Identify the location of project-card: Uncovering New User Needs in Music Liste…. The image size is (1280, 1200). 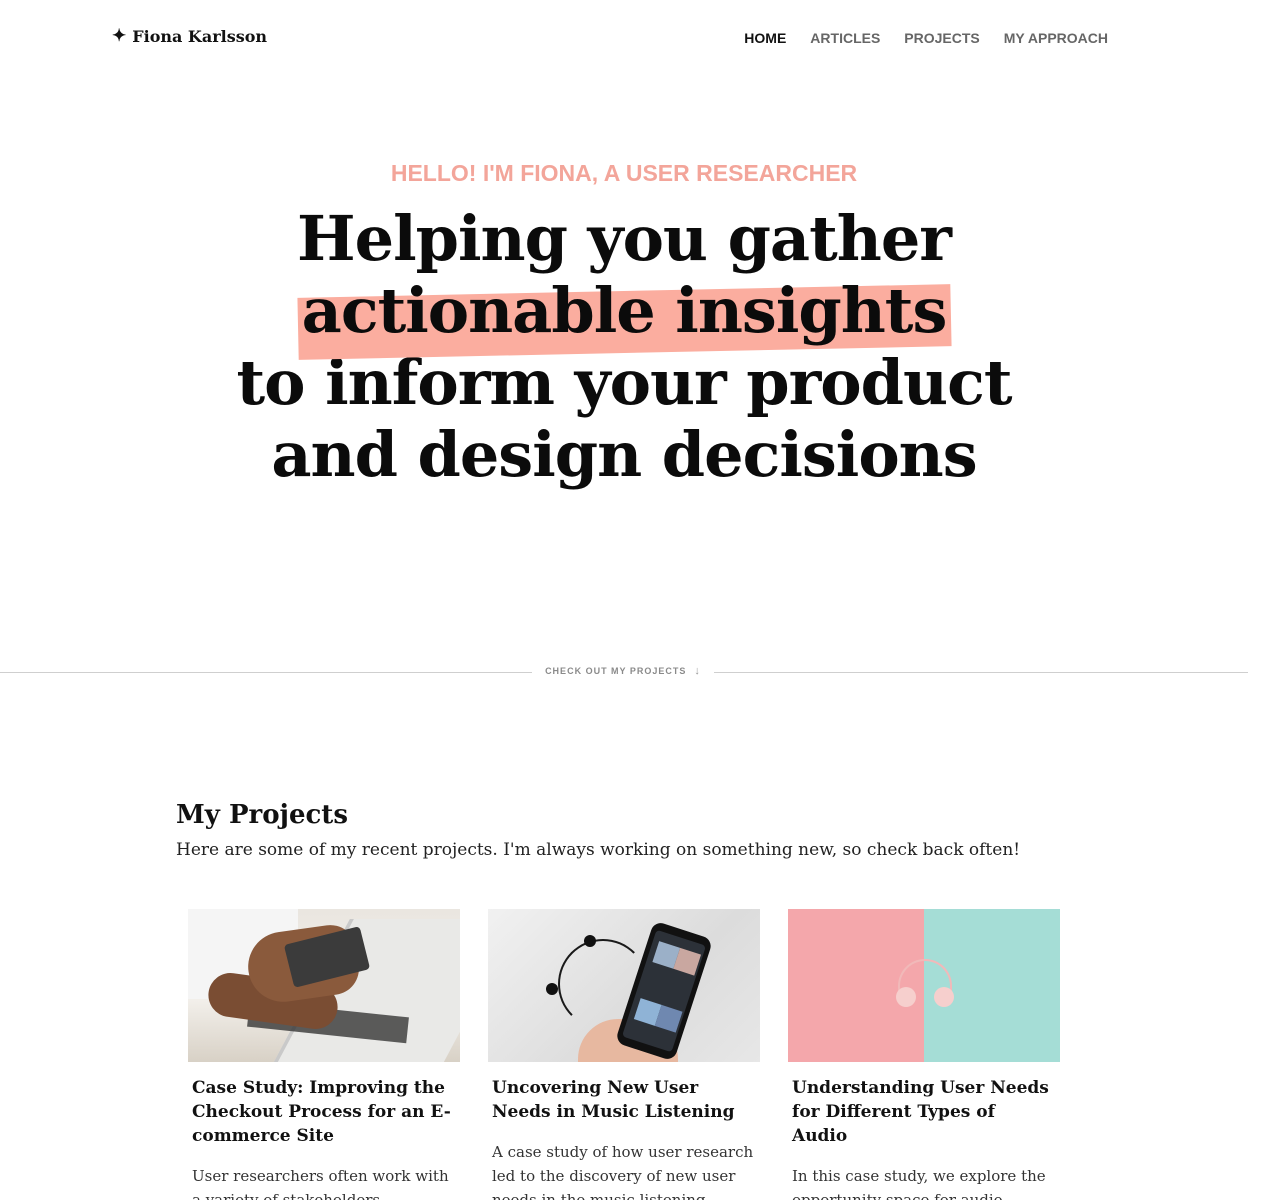
(624, 1054).